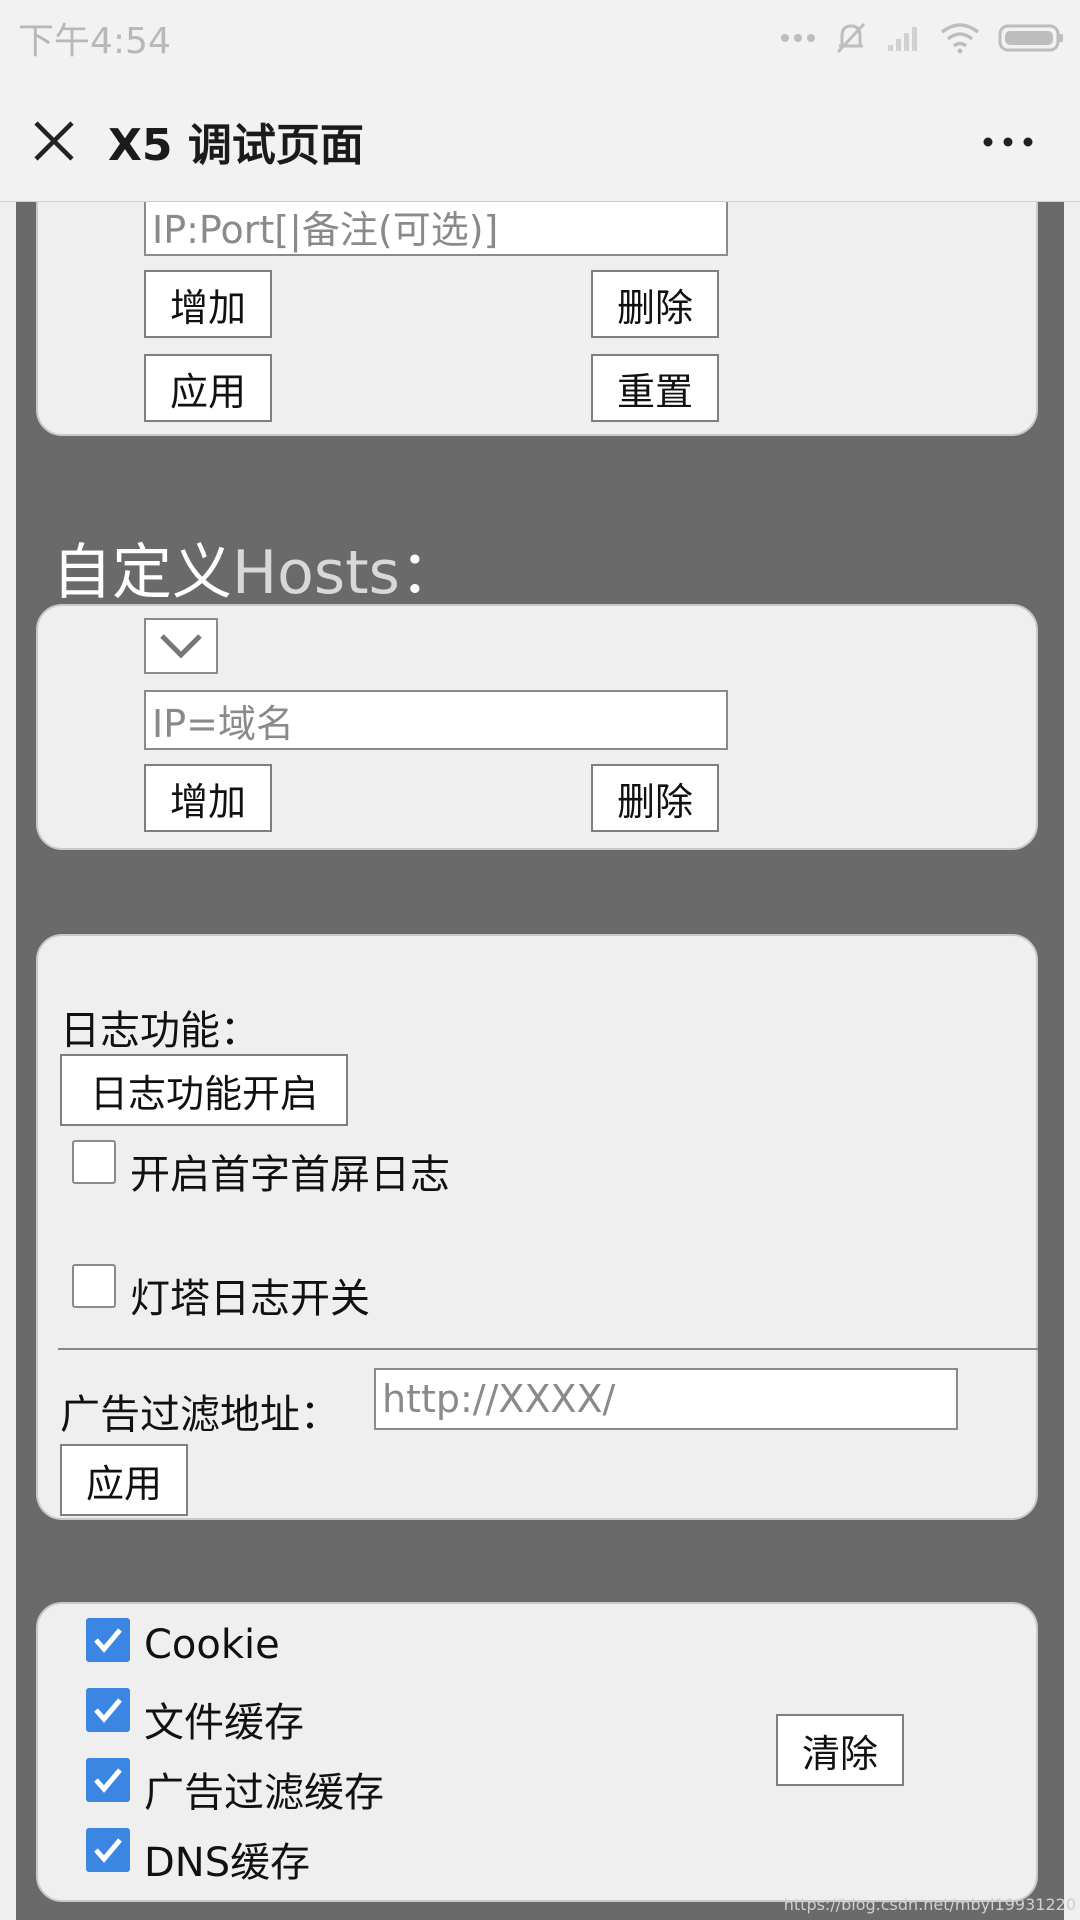 Image resolution: width=1080 pixels, height=1920 pixels. I want to click on chevron-down-icon, so click(181, 646).